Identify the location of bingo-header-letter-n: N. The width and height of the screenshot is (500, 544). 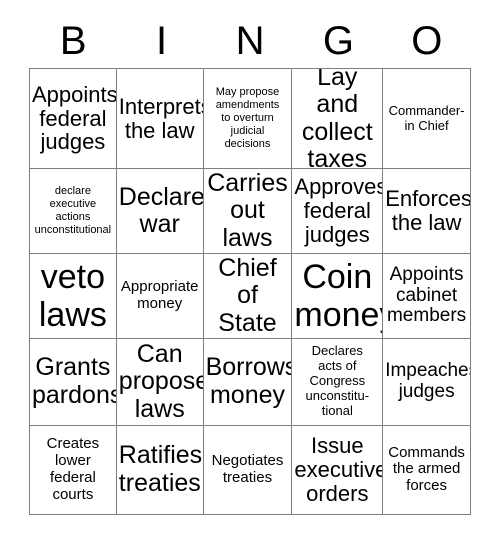
(250, 41).